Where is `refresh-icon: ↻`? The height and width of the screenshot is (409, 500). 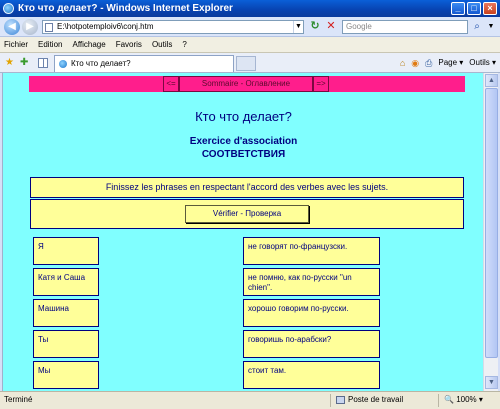 refresh-icon: ↻ is located at coordinates (315, 27).